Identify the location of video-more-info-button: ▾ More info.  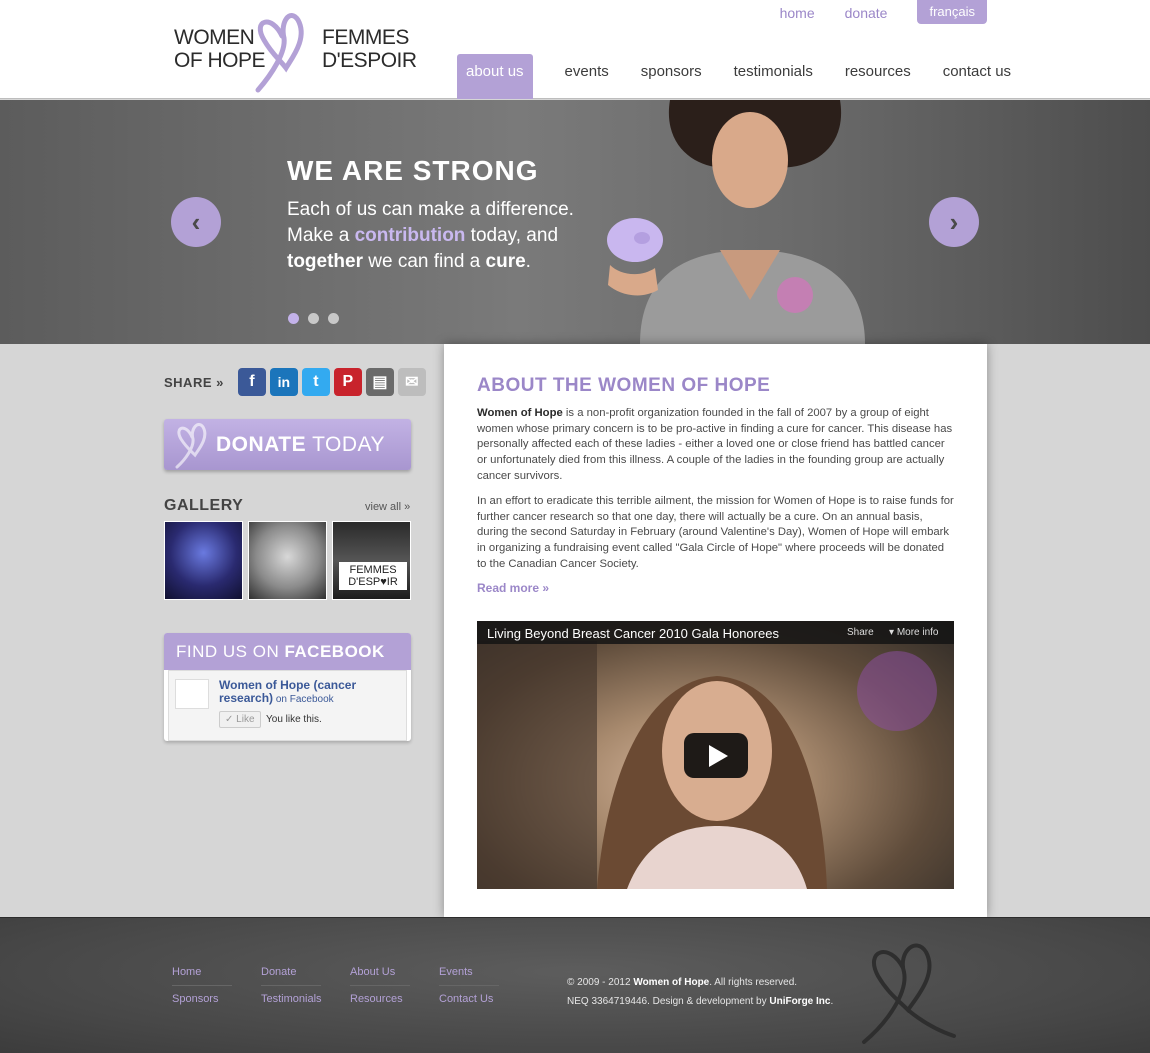
(914, 632).